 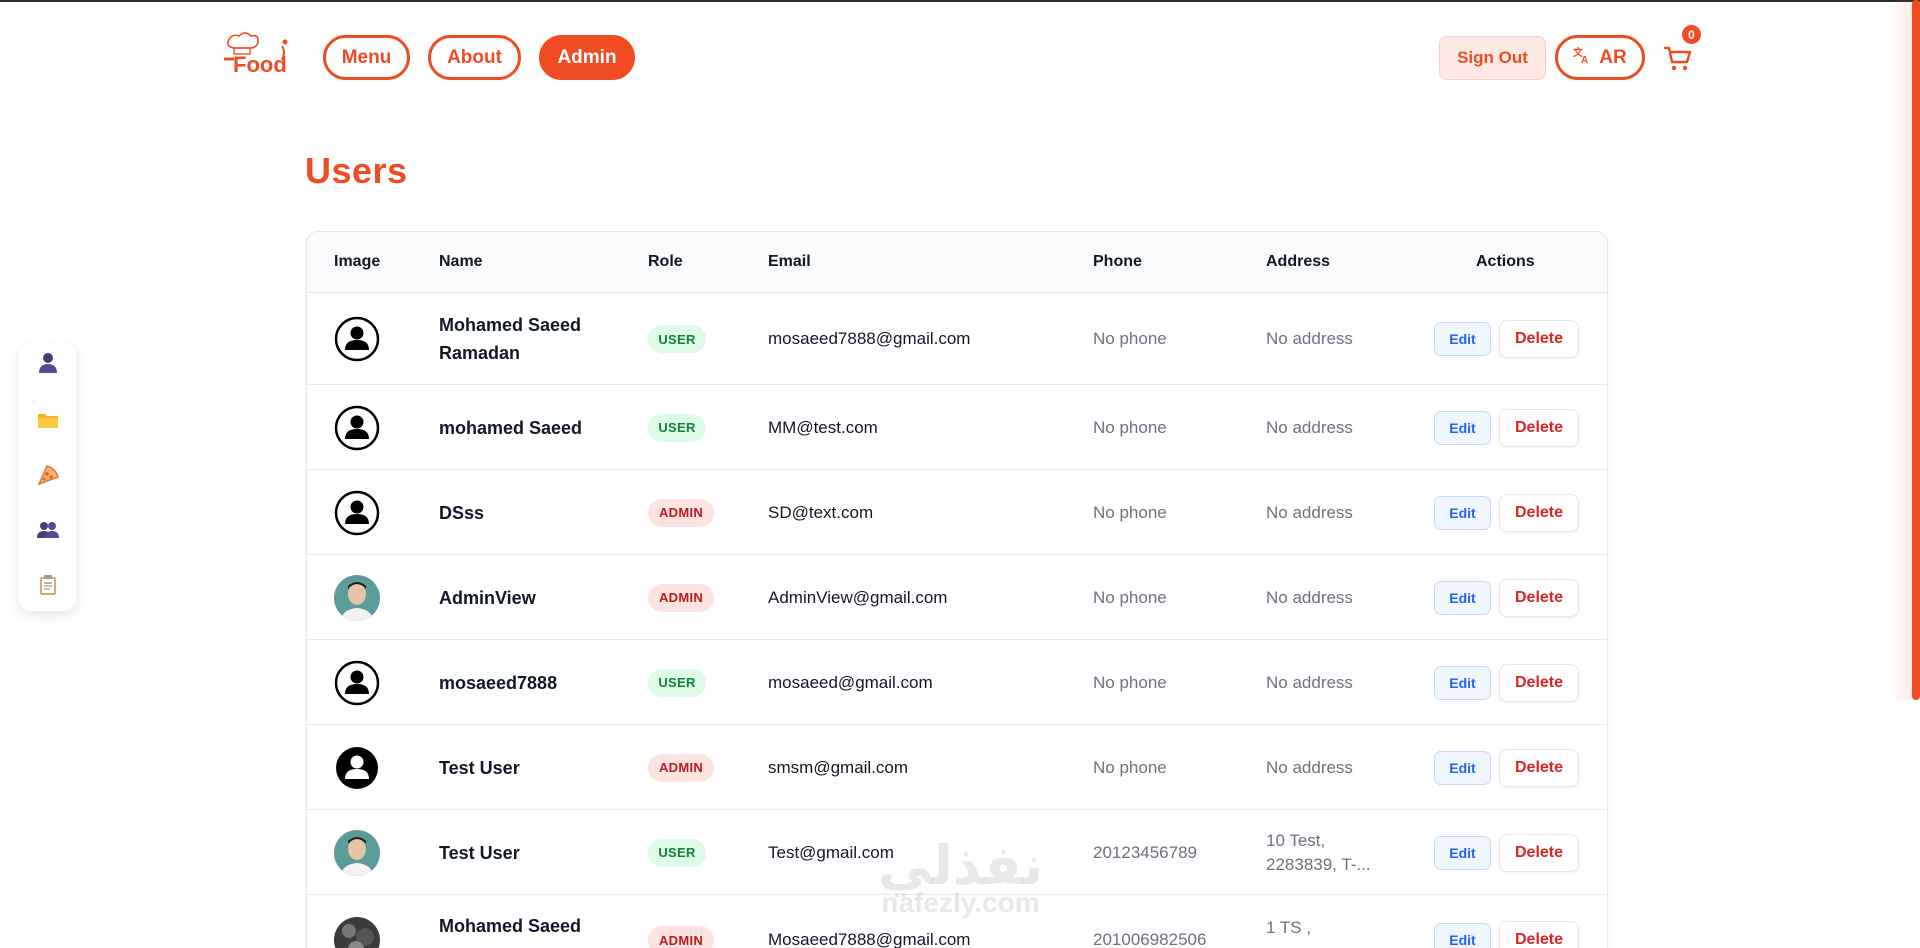 What do you see at coordinates (48, 420) in the screenshot?
I see `folder-icon` at bounding box center [48, 420].